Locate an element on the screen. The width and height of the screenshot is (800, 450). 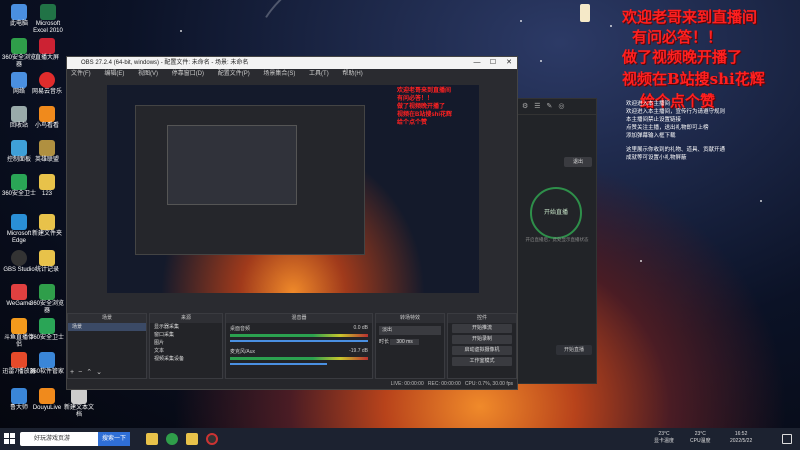
scene-tools: +−⌃⌄ is located at coordinates (88, 372).